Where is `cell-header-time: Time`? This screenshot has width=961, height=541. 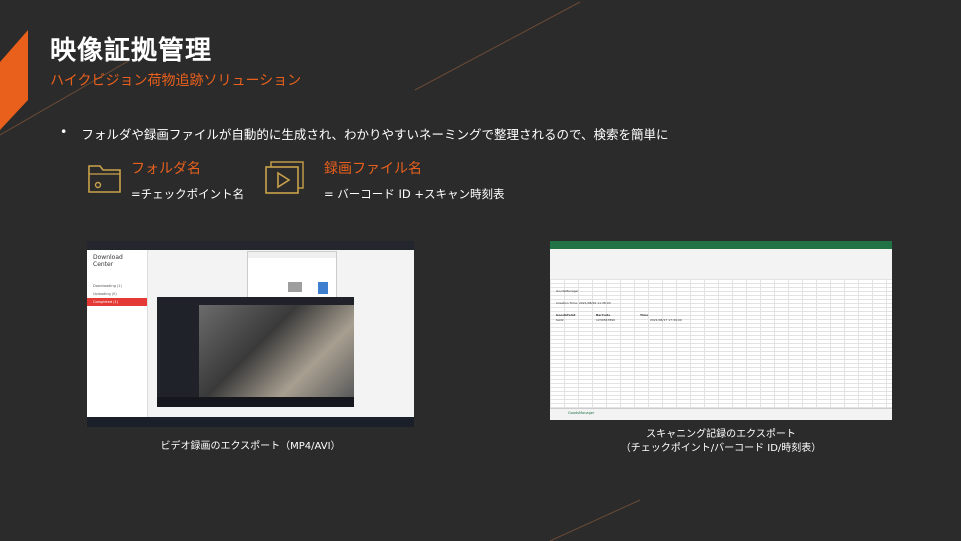 cell-header-time: Time is located at coordinates (644, 315).